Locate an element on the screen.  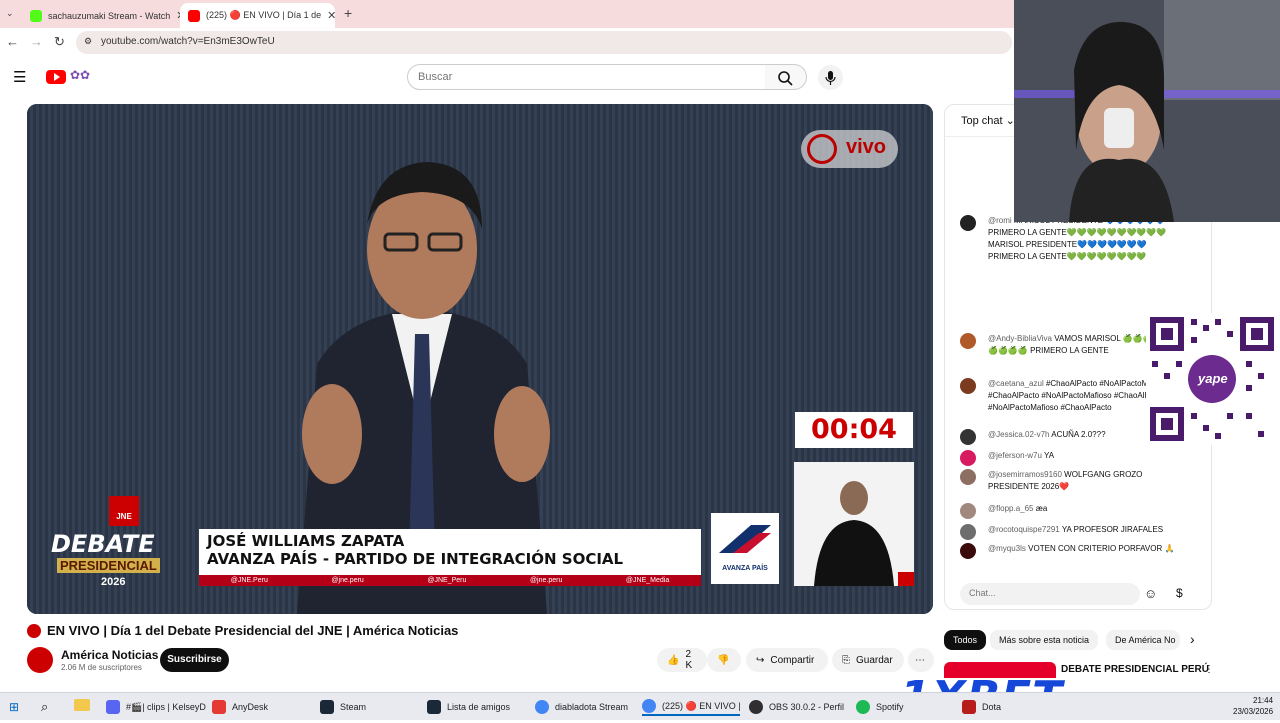
taskbar-item-friends: Lista de amigos is located at coordinates (477, 707).